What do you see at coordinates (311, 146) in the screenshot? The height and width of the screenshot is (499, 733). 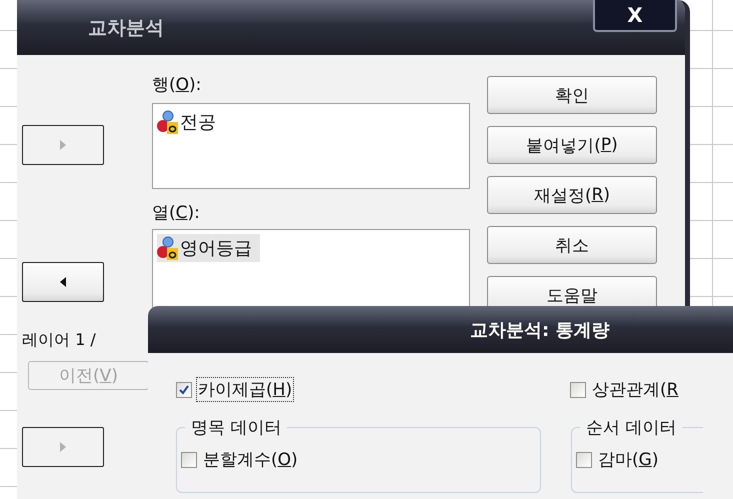 I see `variable-list: 전공` at bounding box center [311, 146].